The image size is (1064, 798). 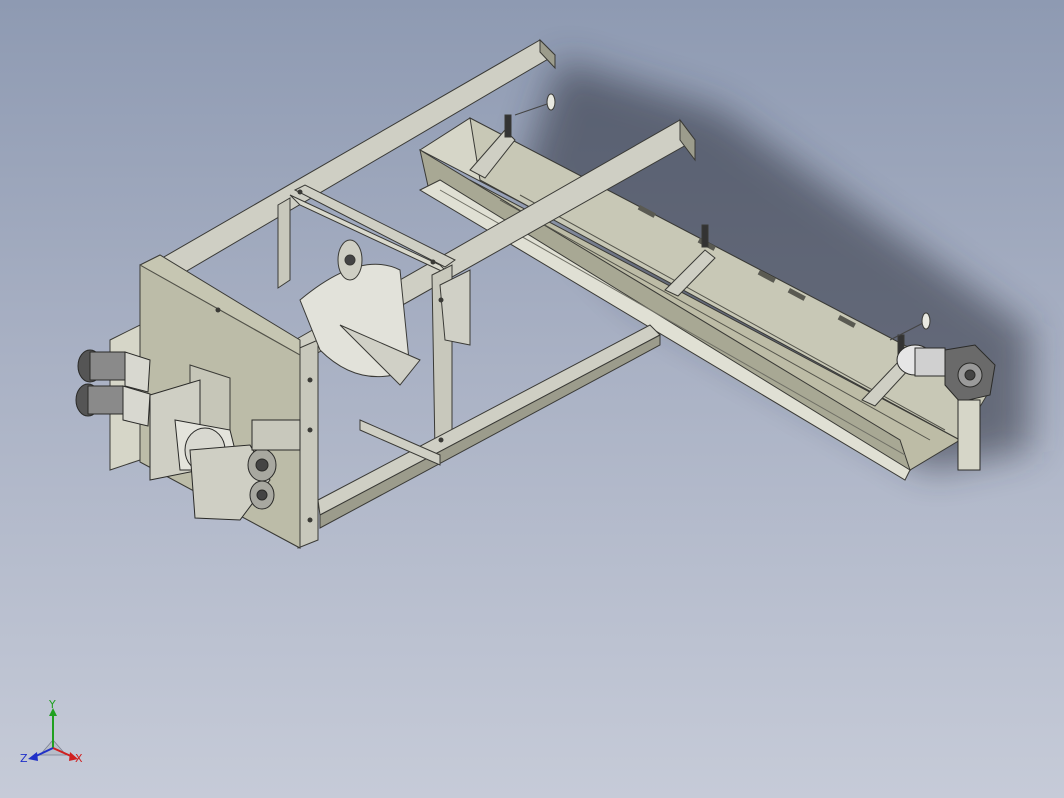 I want to click on triad-x-label: X, so click(x=79, y=758).